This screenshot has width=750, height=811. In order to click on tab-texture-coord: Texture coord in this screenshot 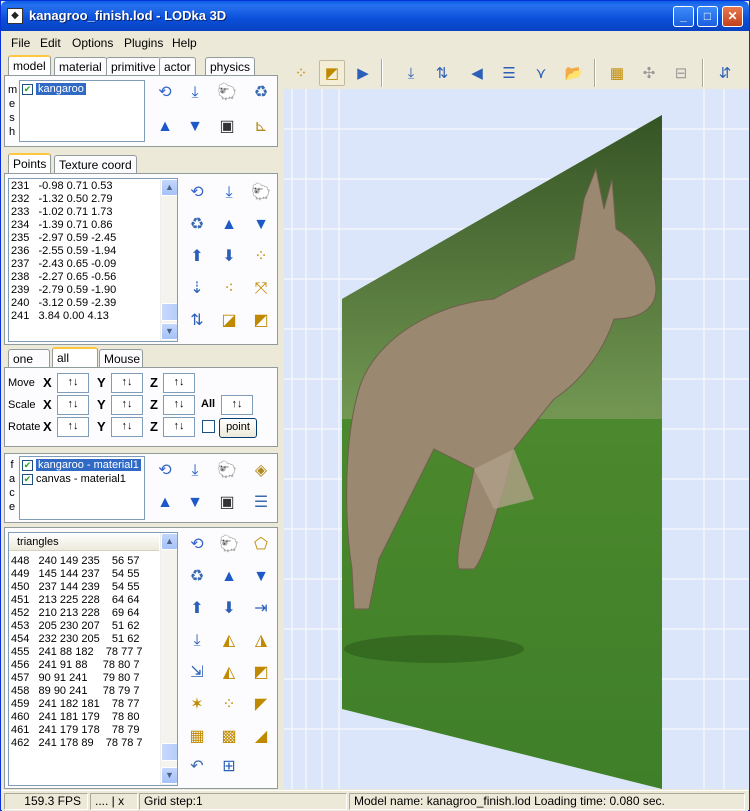, I will do `click(95, 164)`.